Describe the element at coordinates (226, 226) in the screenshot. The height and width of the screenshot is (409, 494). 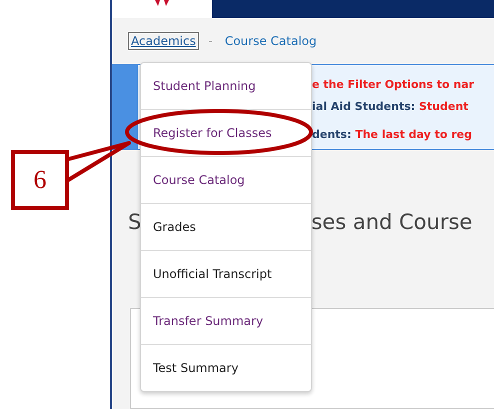
I see `menu-item: Grades` at that location.